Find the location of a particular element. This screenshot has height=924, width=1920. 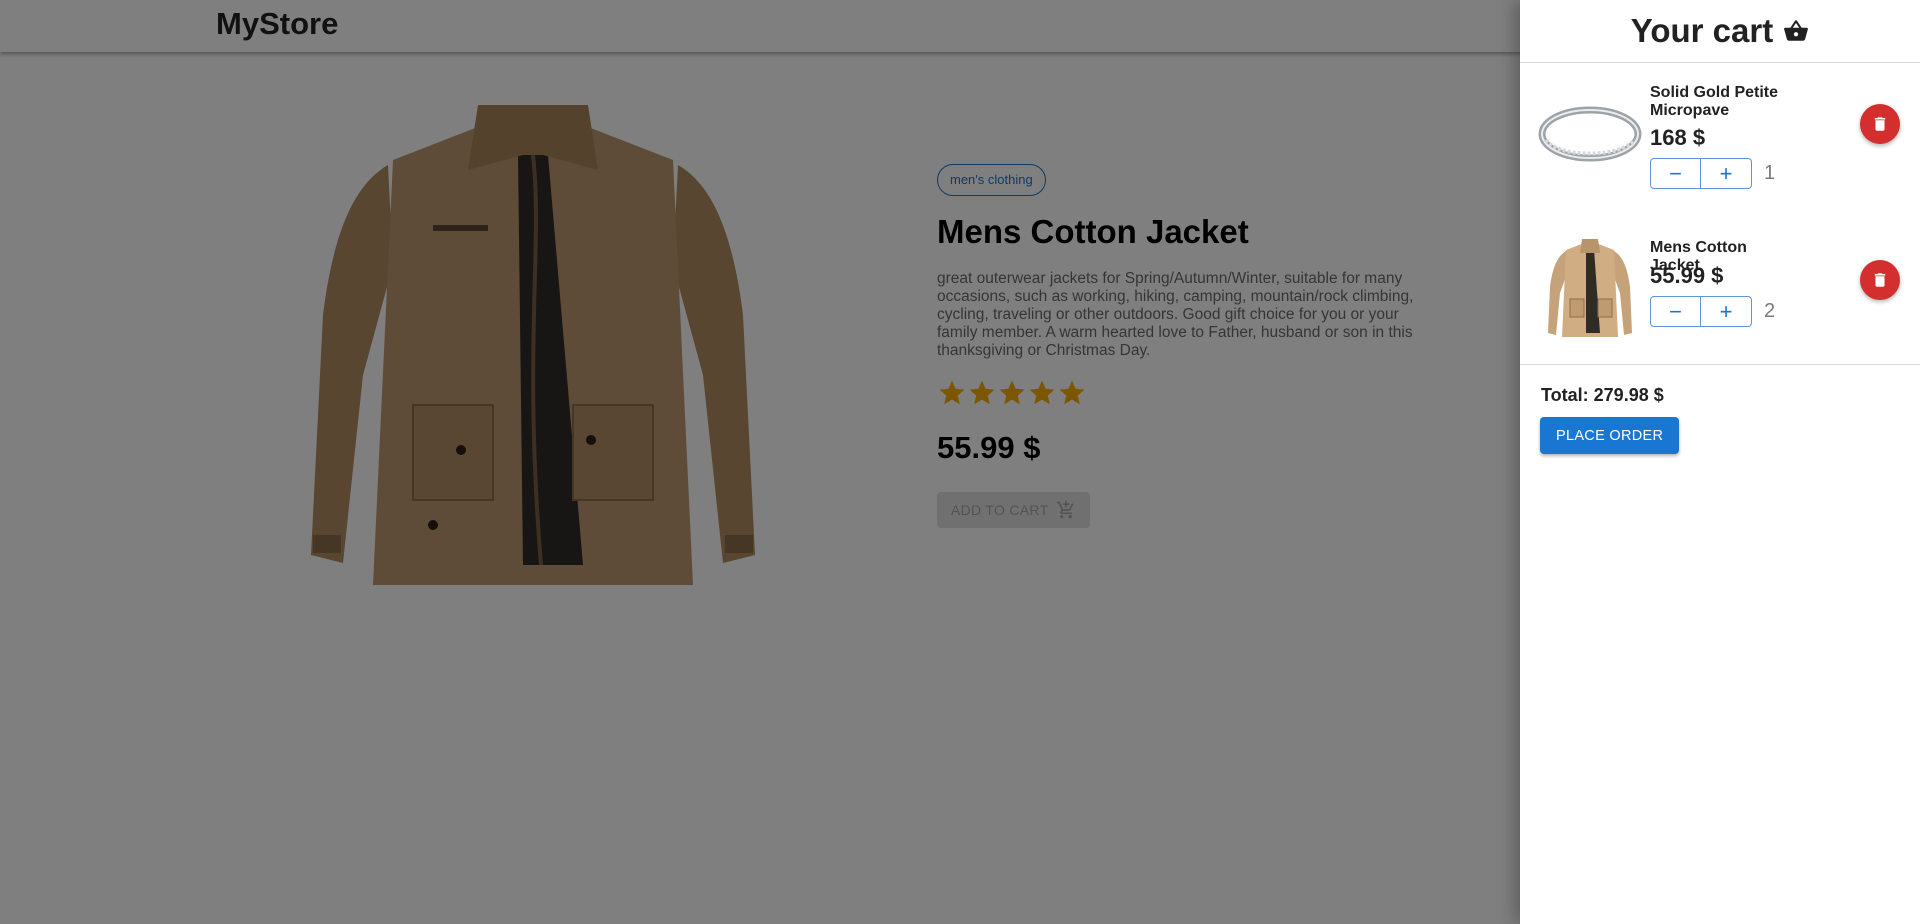

cart-item: Mens Cotton Jacket 55.99 $ − + 2 is located at coordinates (1720, 296).